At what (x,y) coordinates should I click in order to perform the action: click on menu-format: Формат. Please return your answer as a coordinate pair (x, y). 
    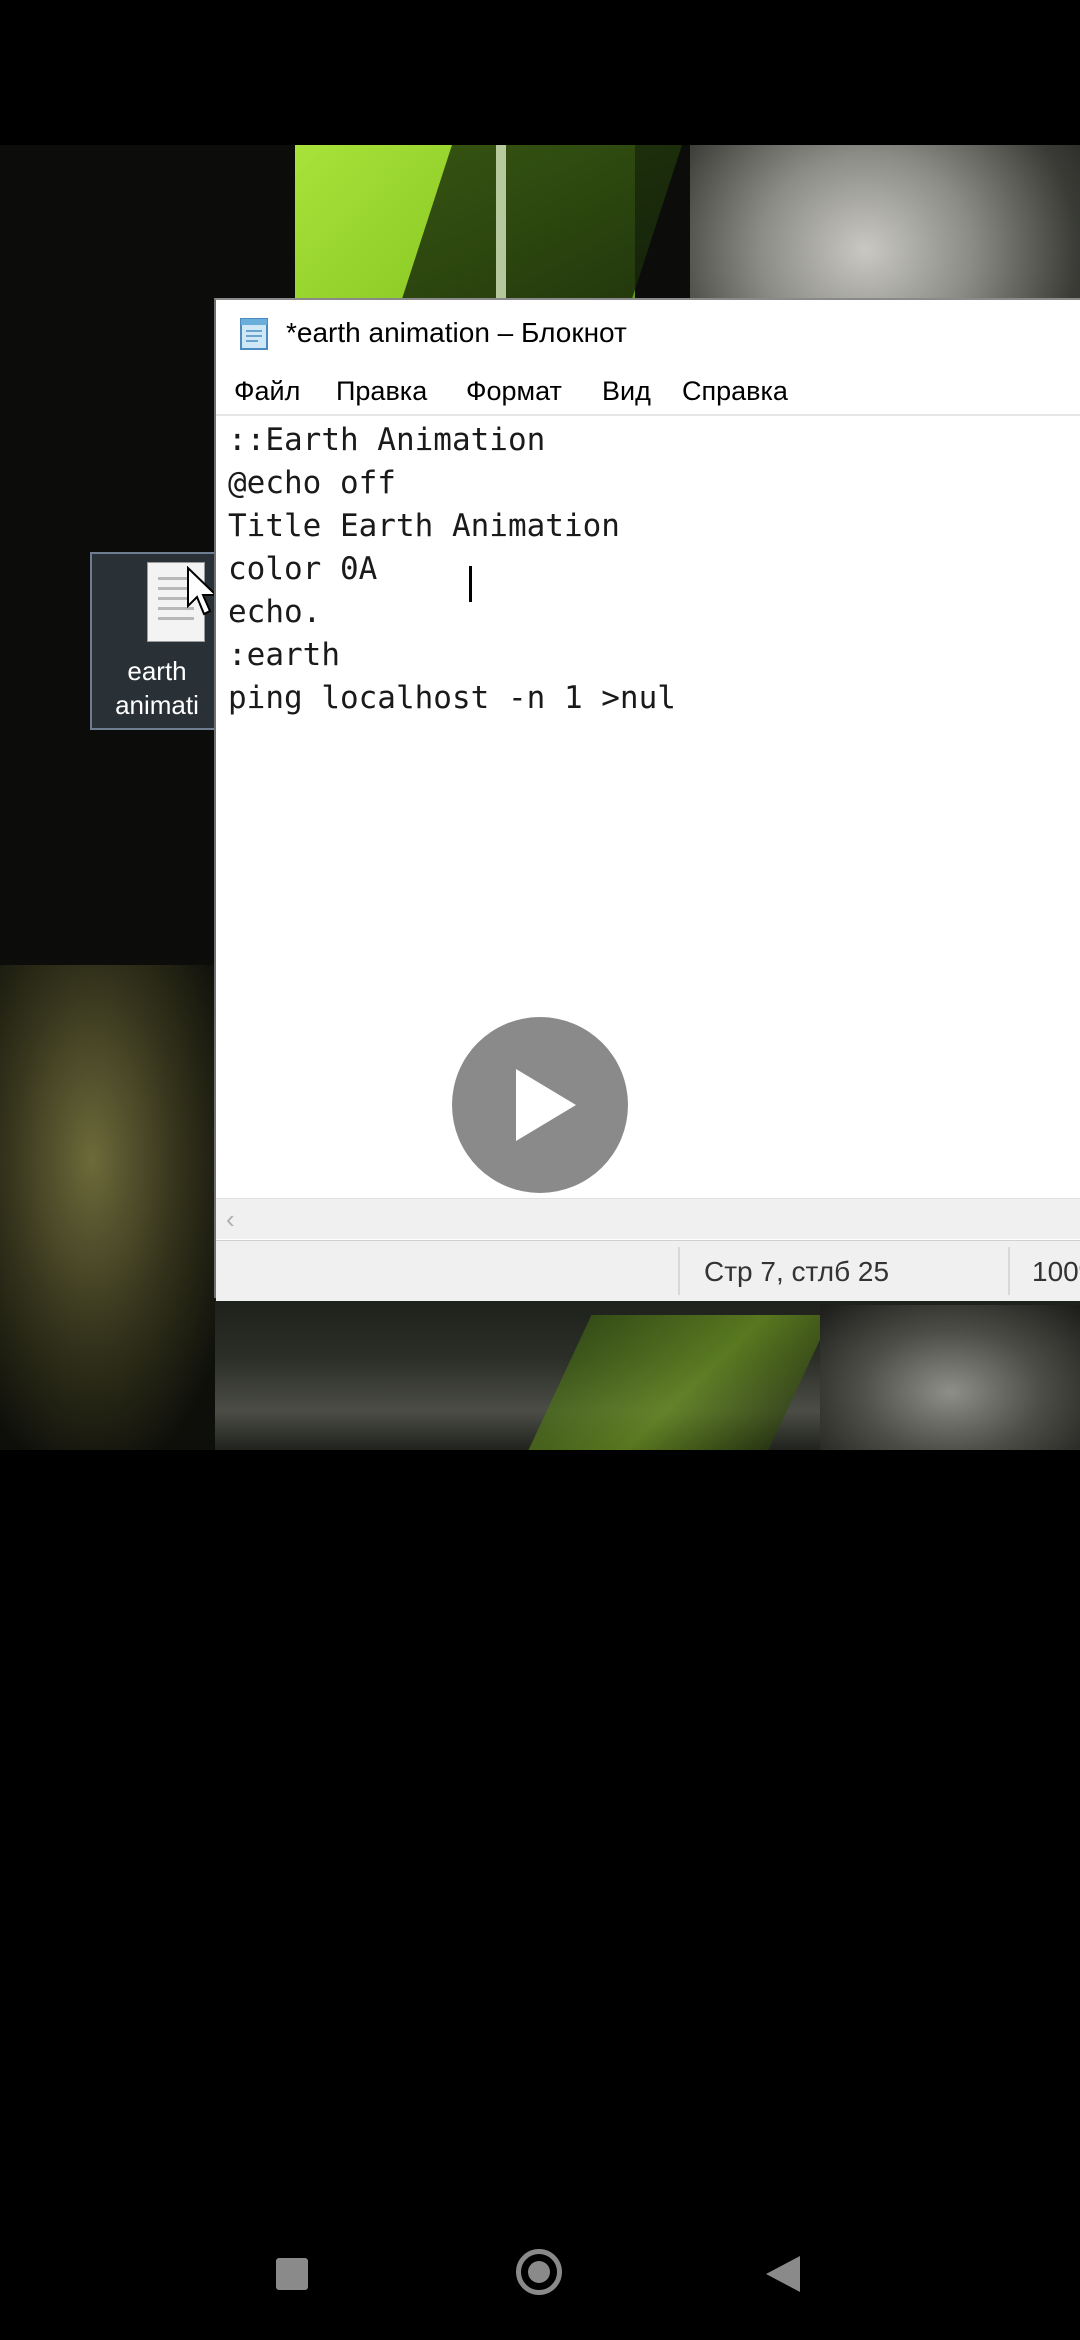
    Looking at the image, I should click on (514, 391).